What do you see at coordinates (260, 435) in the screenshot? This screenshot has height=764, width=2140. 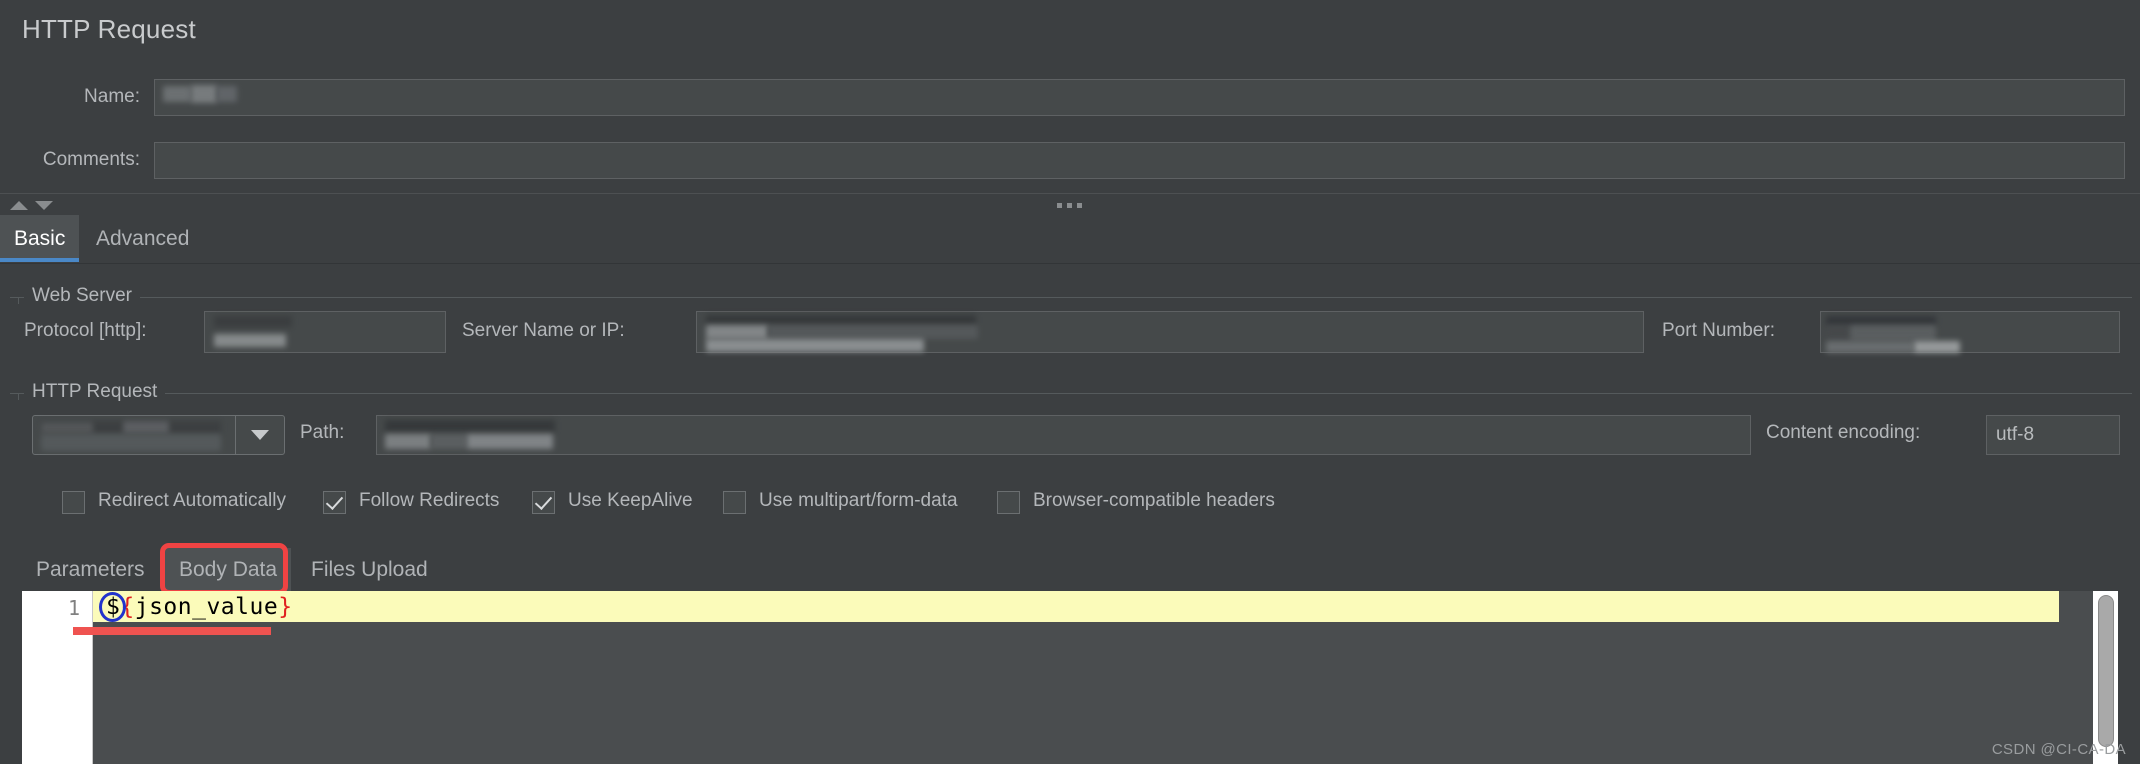 I see `chevron-down-icon` at bounding box center [260, 435].